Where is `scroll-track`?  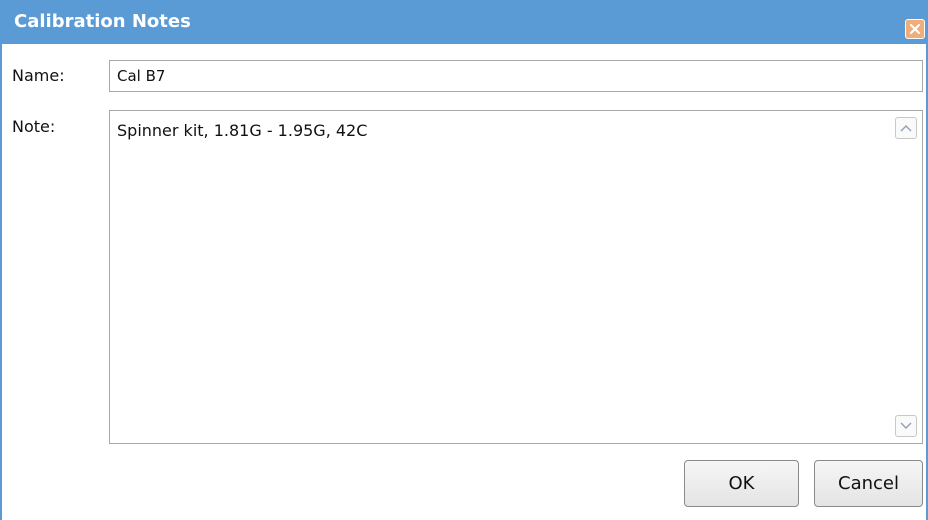
scroll-track is located at coordinates (906, 277).